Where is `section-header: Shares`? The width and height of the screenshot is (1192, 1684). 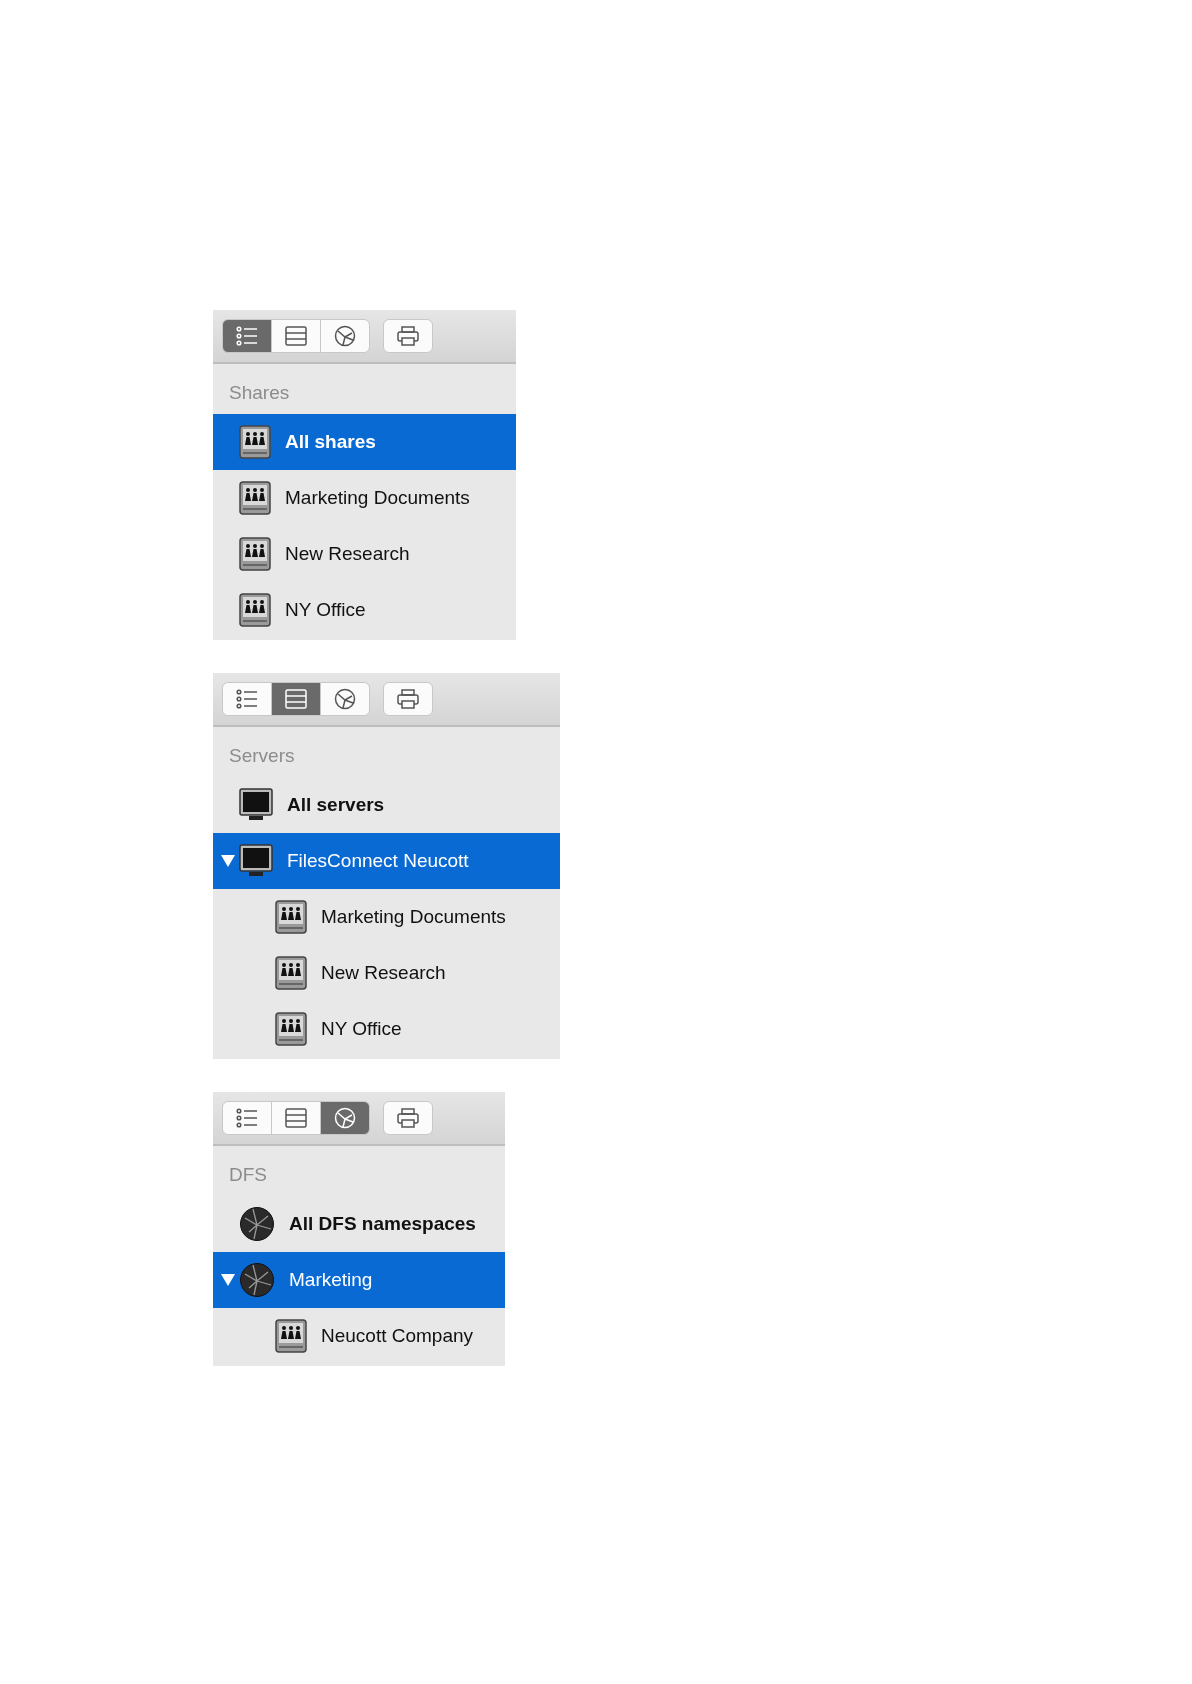
section-header: Shares is located at coordinates (259, 393).